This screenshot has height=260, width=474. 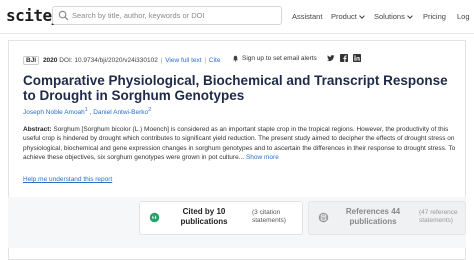 What do you see at coordinates (183, 60) in the screenshot?
I see `view-full-text-link: View full text` at bounding box center [183, 60].